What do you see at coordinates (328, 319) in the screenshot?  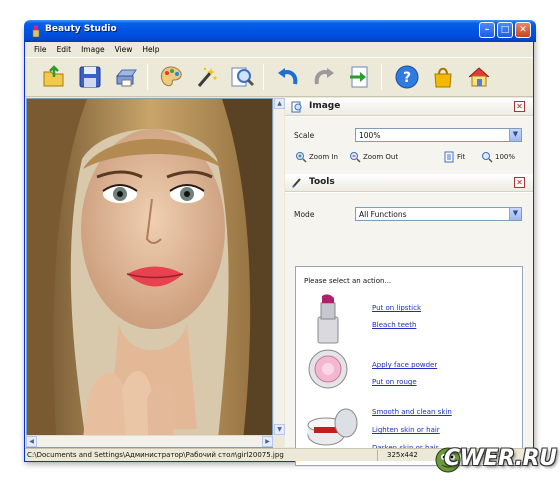 I see `lipstick-icon` at bounding box center [328, 319].